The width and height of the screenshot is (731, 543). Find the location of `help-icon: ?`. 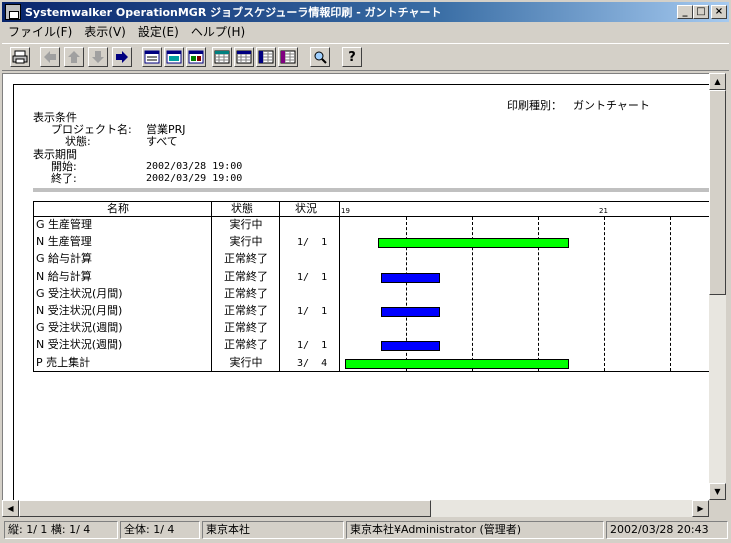

help-icon: ? is located at coordinates (352, 57).